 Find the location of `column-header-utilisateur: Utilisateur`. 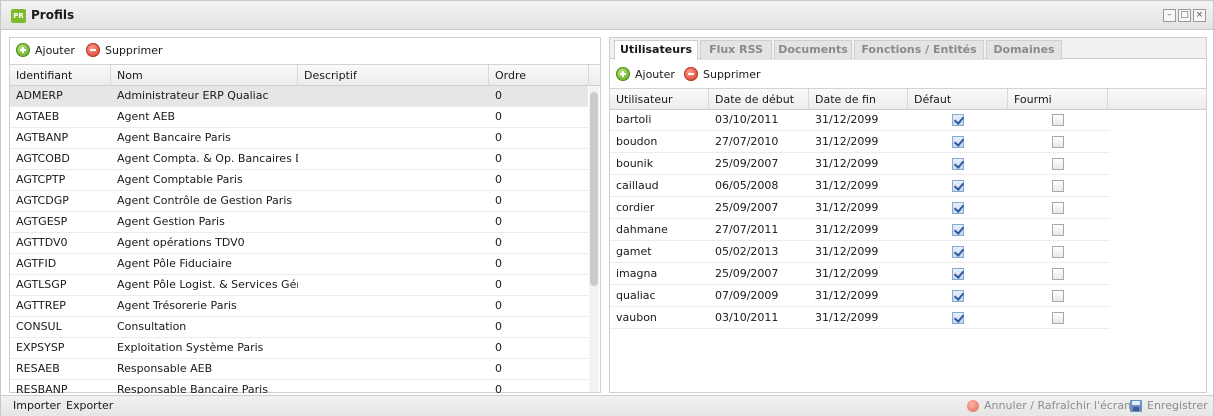

column-header-utilisateur: Utilisateur is located at coordinates (659, 99).